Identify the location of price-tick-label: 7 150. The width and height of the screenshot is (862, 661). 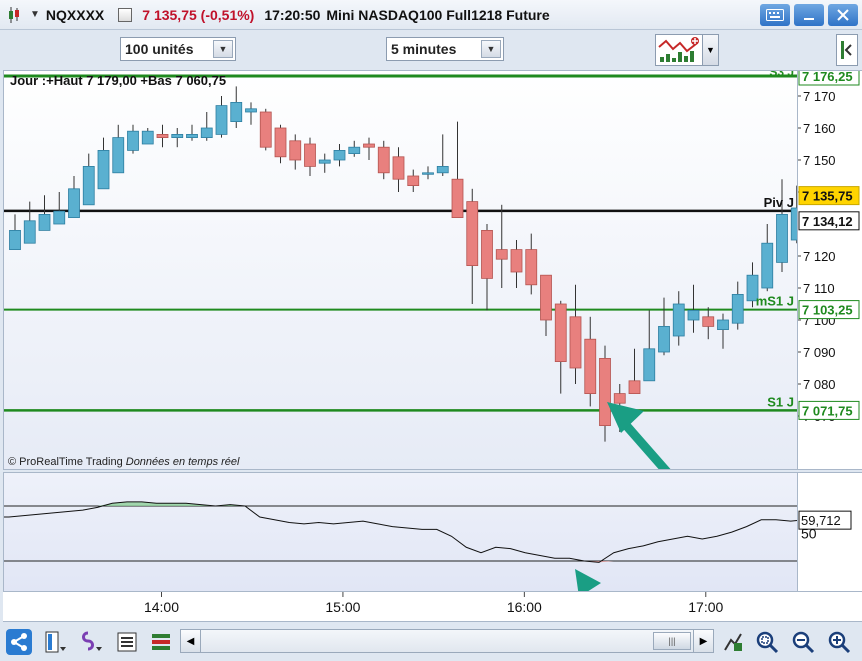
(819, 160).